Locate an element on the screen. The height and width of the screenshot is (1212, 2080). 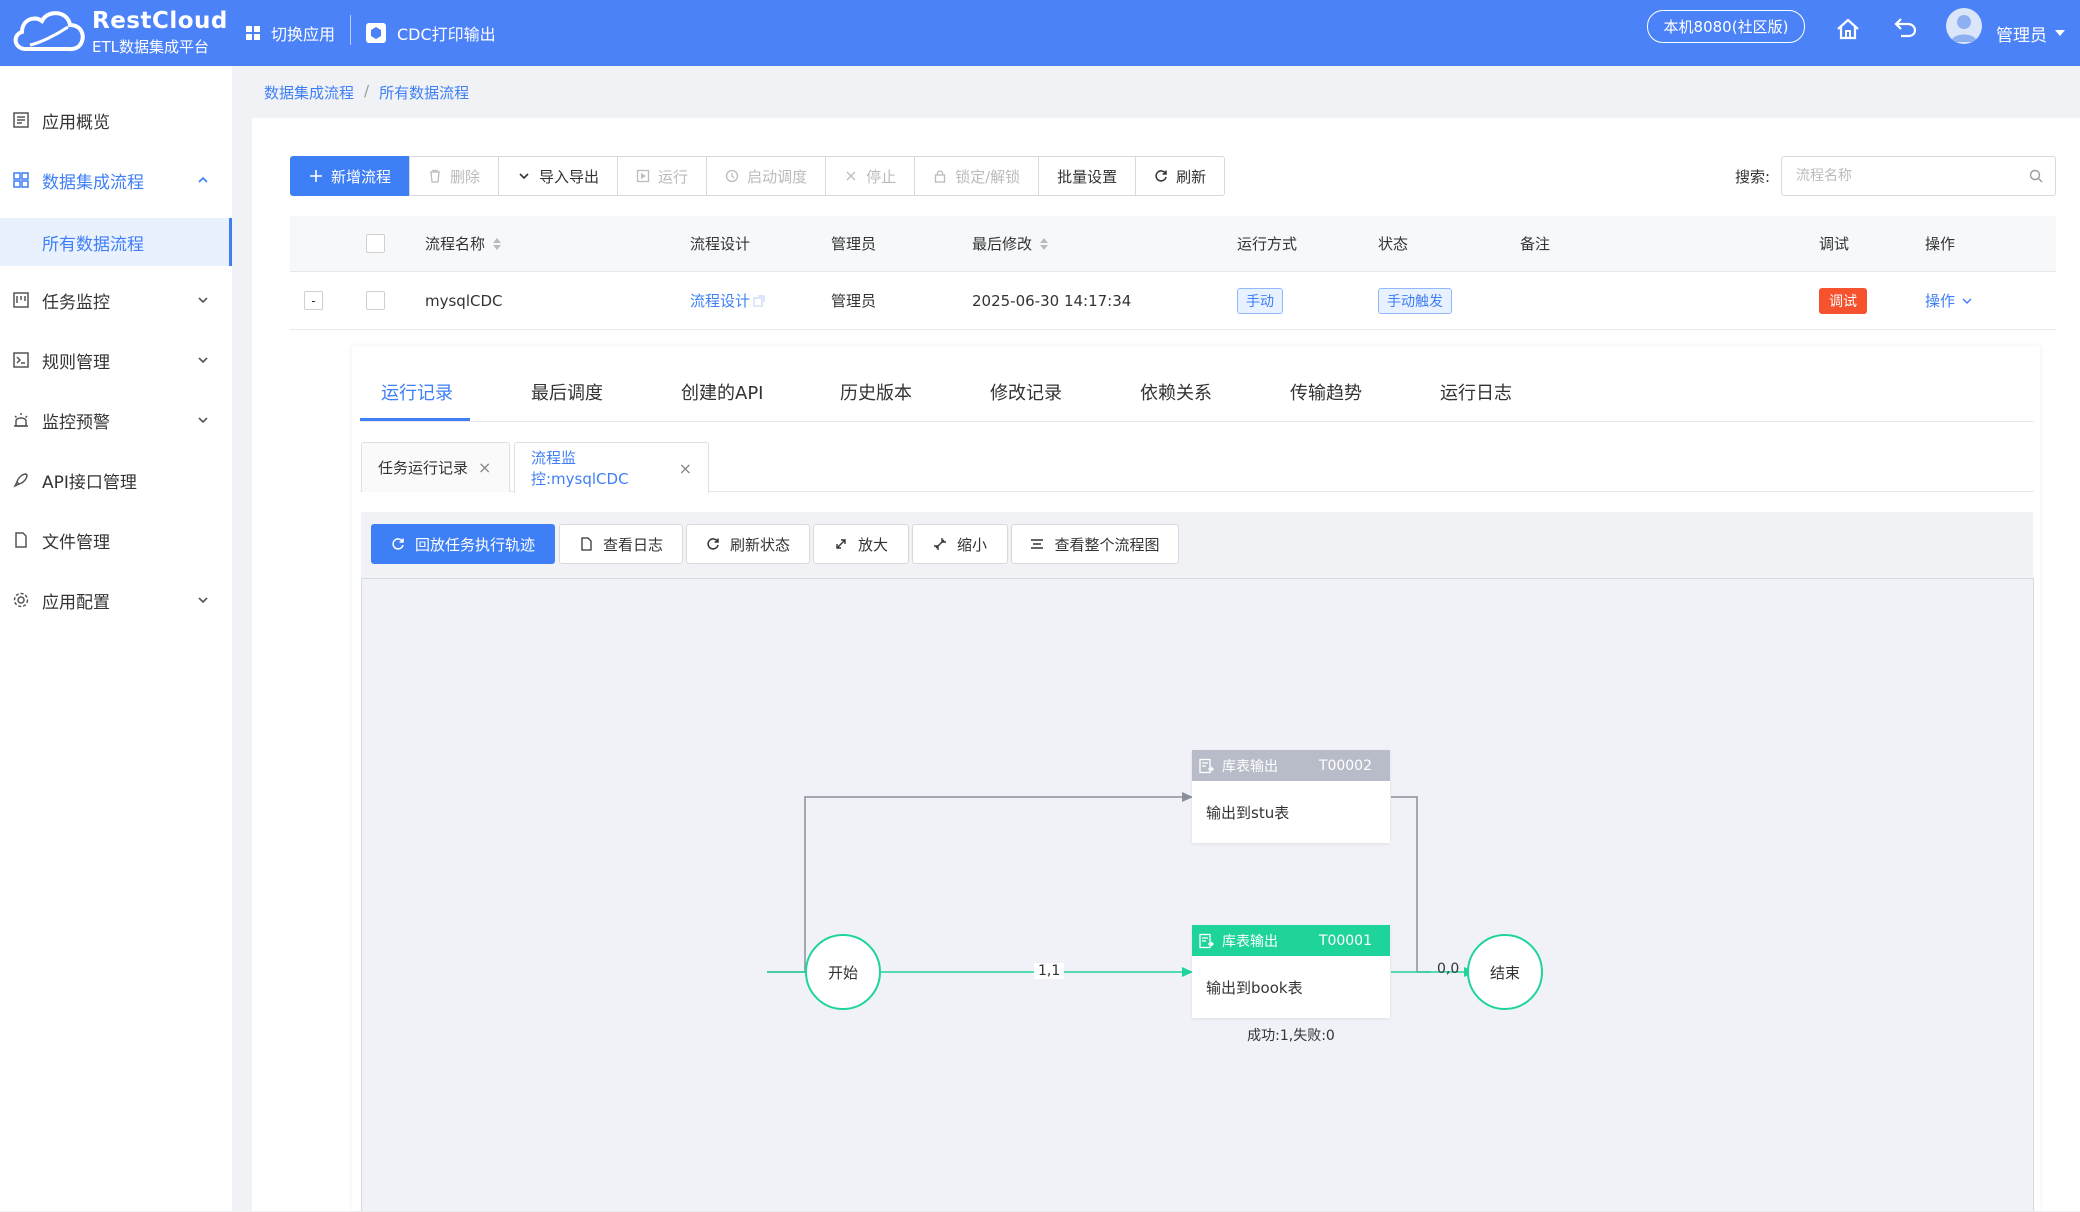
play-icon is located at coordinates (643, 176).